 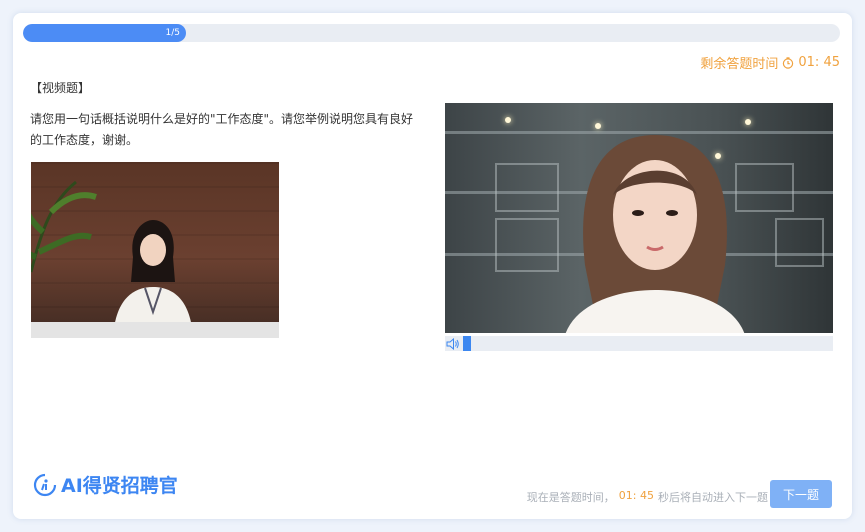 What do you see at coordinates (45, 484) in the screenshot?
I see `brand-logo-icon` at bounding box center [45, 484].